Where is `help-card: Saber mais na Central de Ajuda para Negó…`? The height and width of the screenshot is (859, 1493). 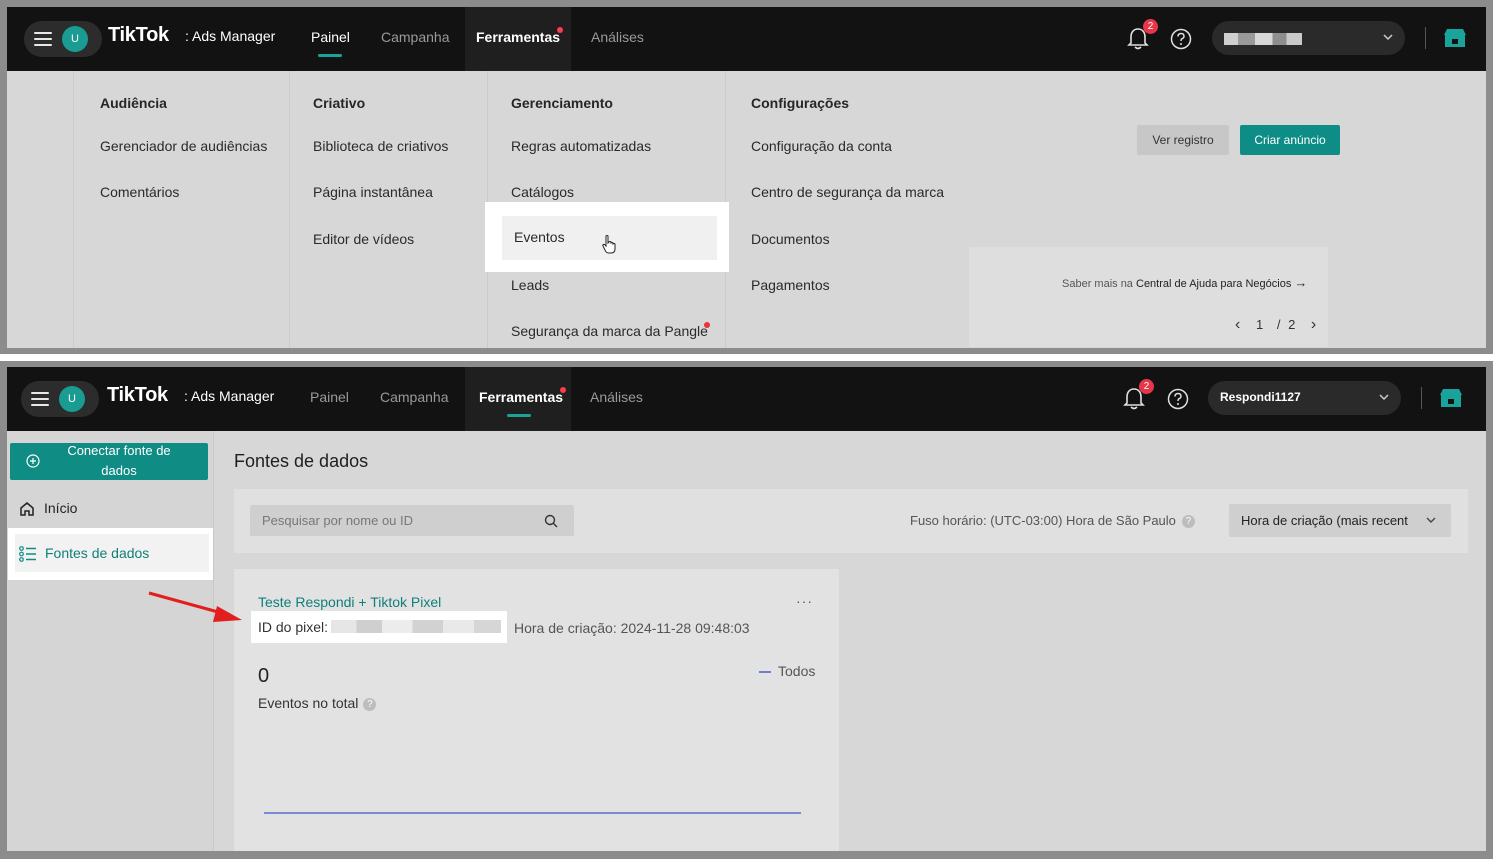
help-card: Saber mais na Central de Ajuda para Negó… is located at coordinates (1148, 297).